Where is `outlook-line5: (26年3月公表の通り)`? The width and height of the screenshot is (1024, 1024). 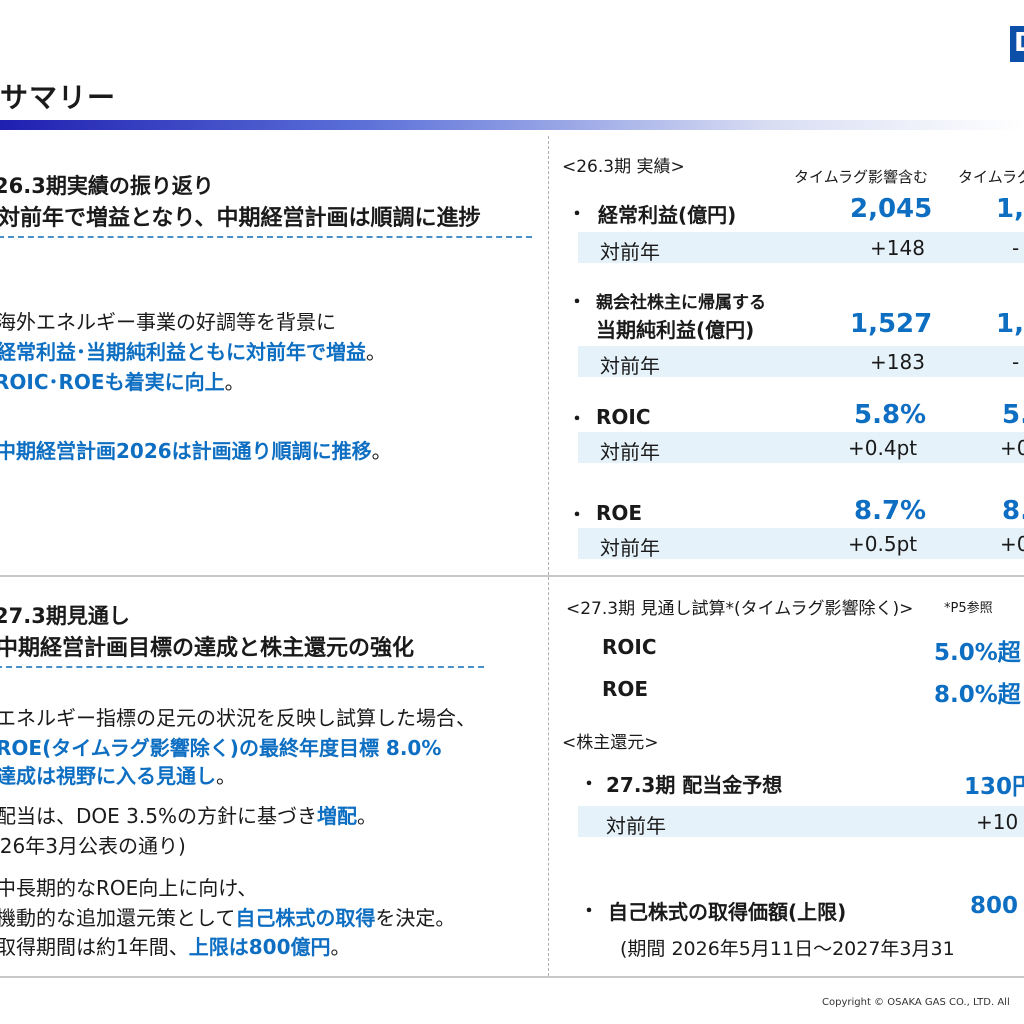
outlook-line5: (26年3月公表の通り) is located at coordinates (93, 846).